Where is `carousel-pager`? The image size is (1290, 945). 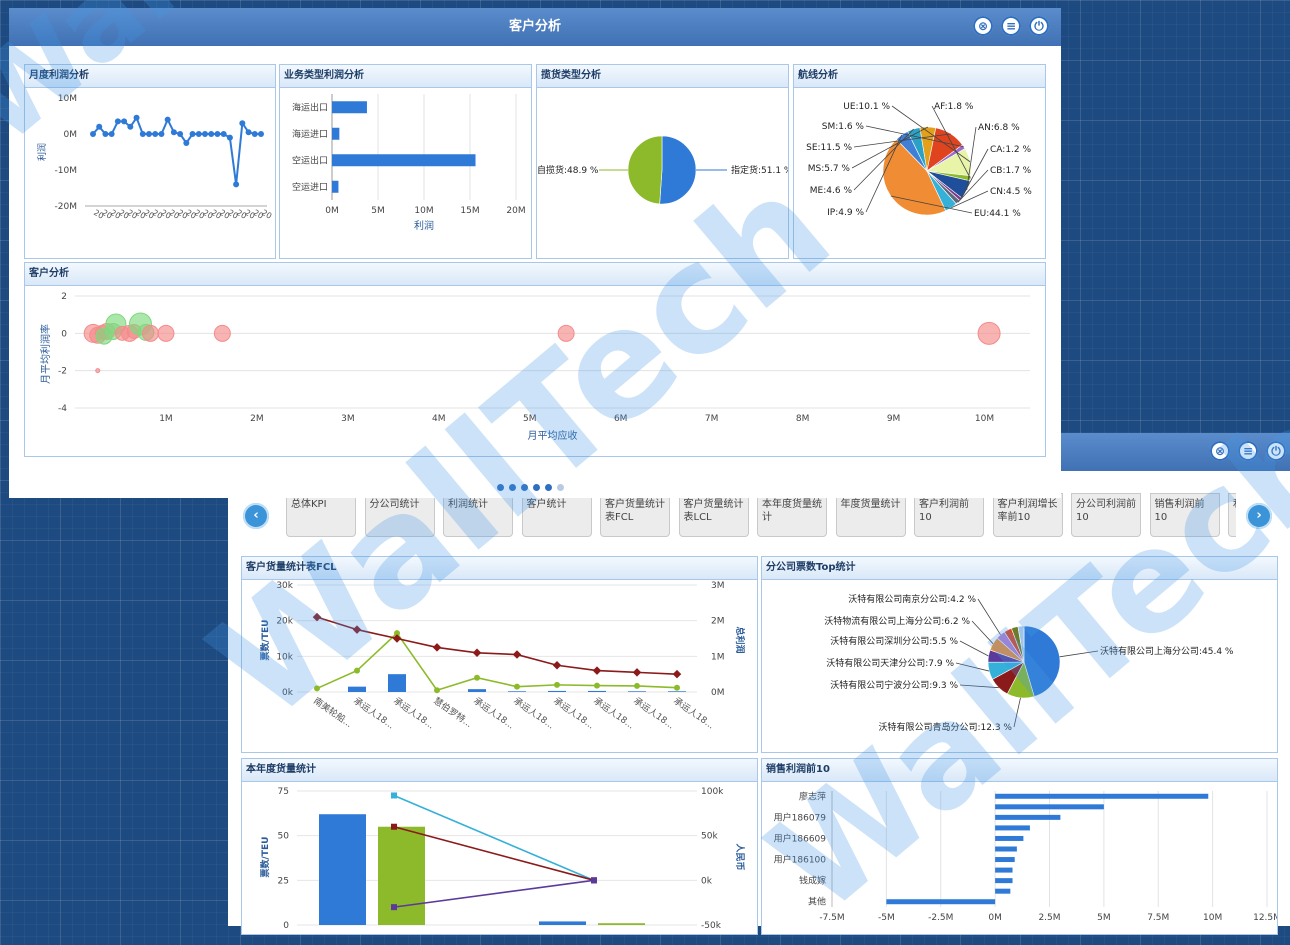
carousel-pager is located at coordinates (533, 488).